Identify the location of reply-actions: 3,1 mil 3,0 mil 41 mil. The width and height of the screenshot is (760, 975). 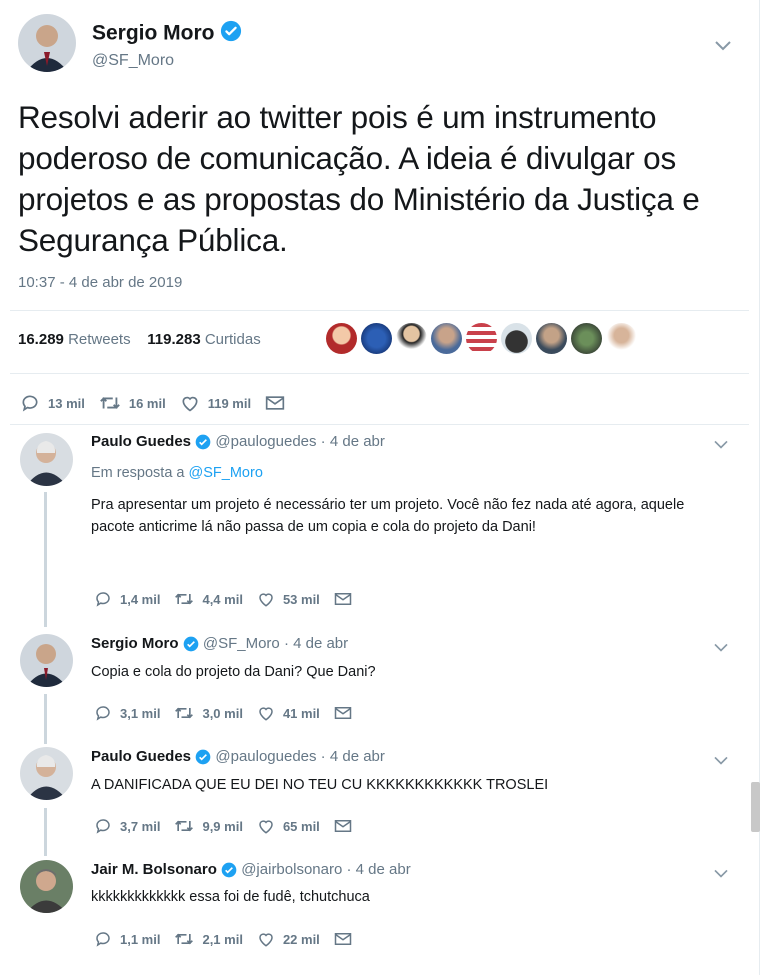
(234, 713).